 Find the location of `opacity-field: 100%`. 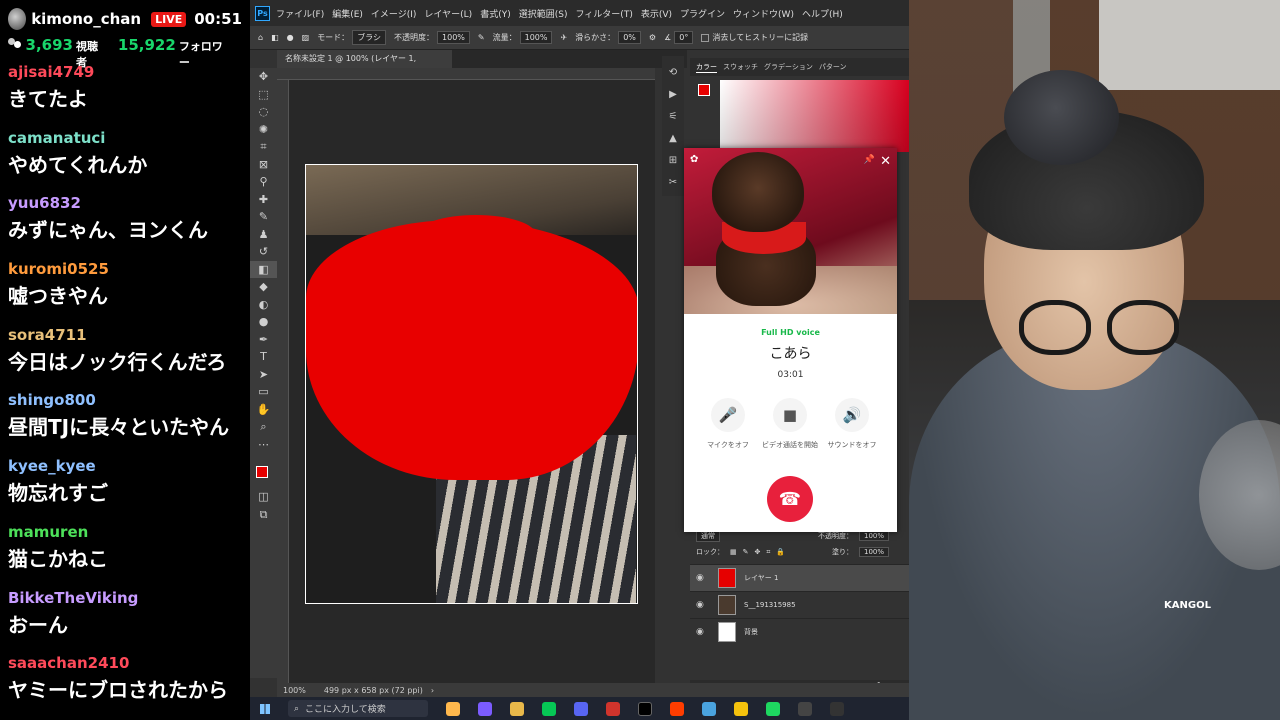

opacity-field: 100% is located at coordinates (453, 37).